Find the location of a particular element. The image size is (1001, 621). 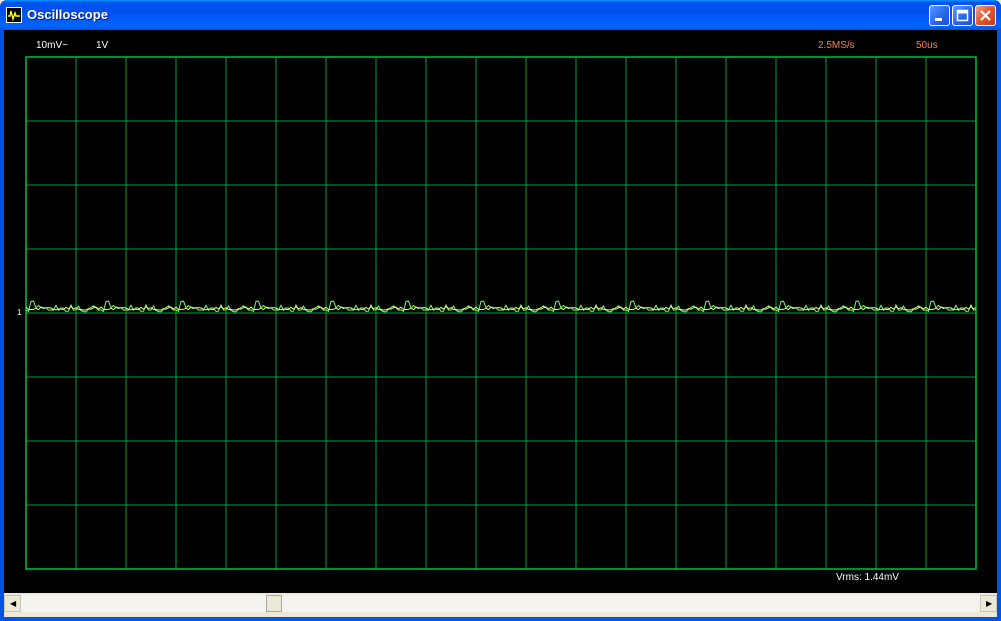

arrow-left-icon: ◀ is located at coordinates (13, 603).